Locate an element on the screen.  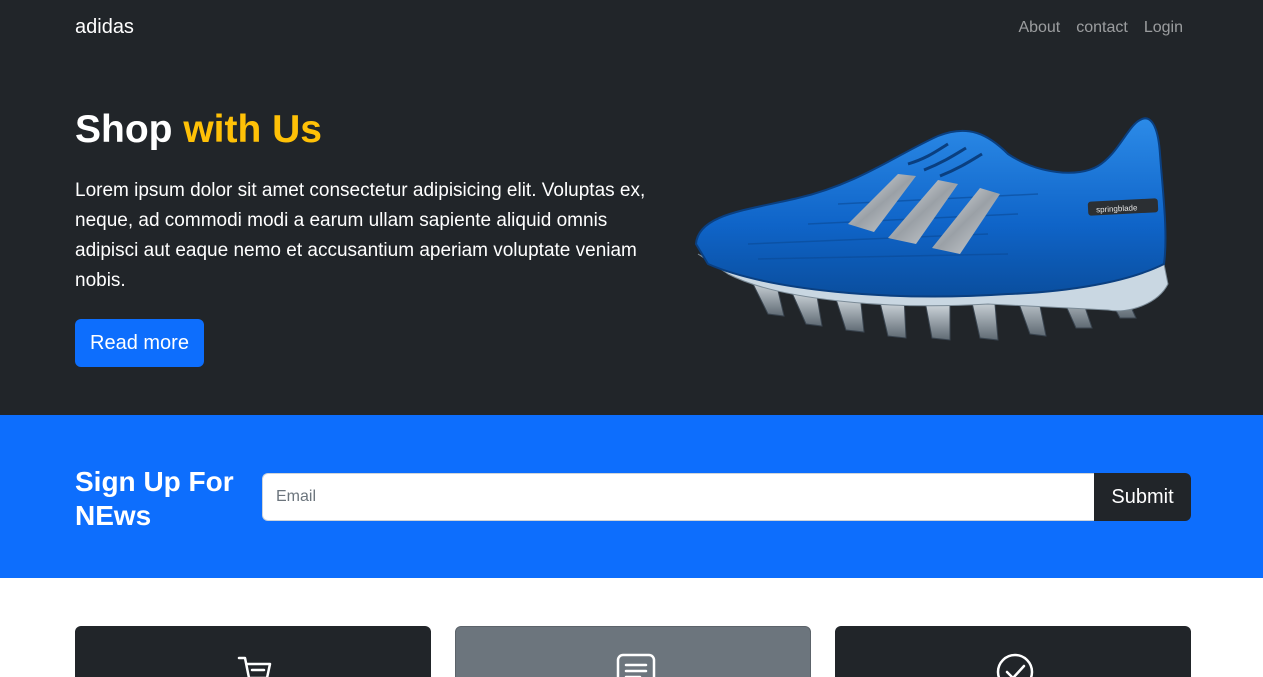
feature-card-cart is located at coordinates (253, 651).